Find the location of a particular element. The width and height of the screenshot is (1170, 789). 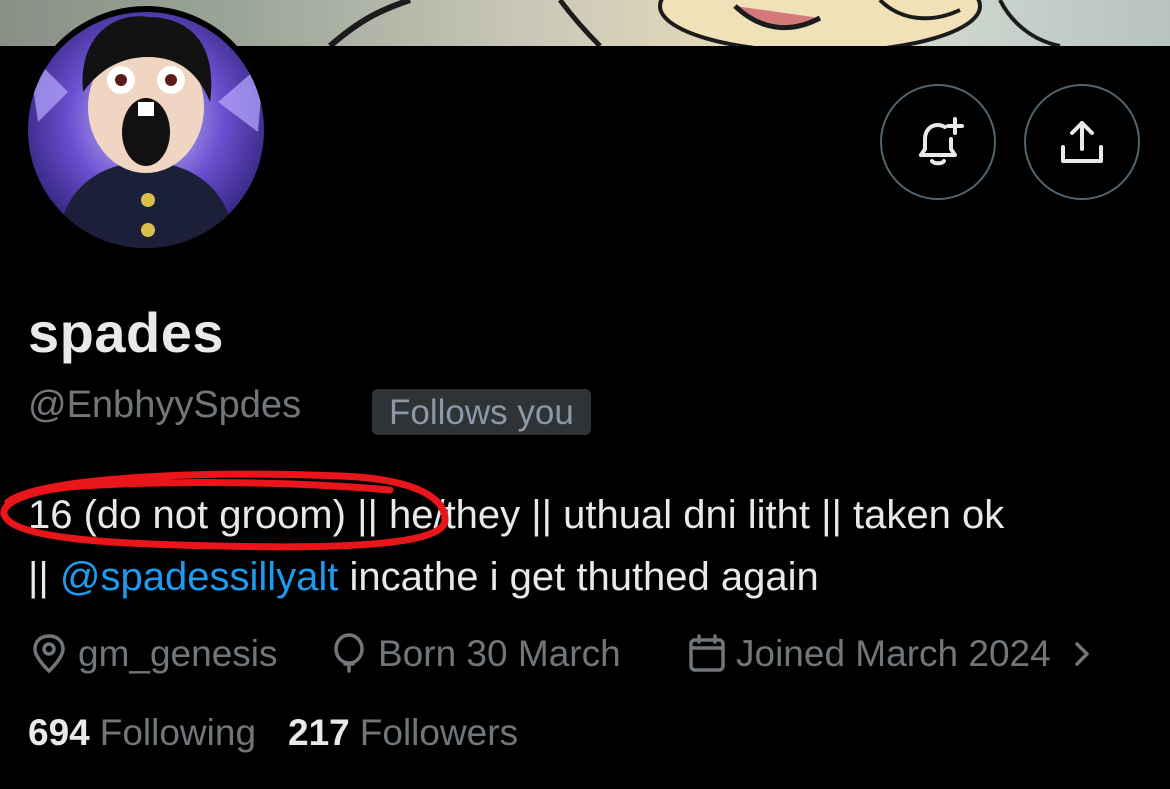

display-name: spades is located at coordinates (126, 332).